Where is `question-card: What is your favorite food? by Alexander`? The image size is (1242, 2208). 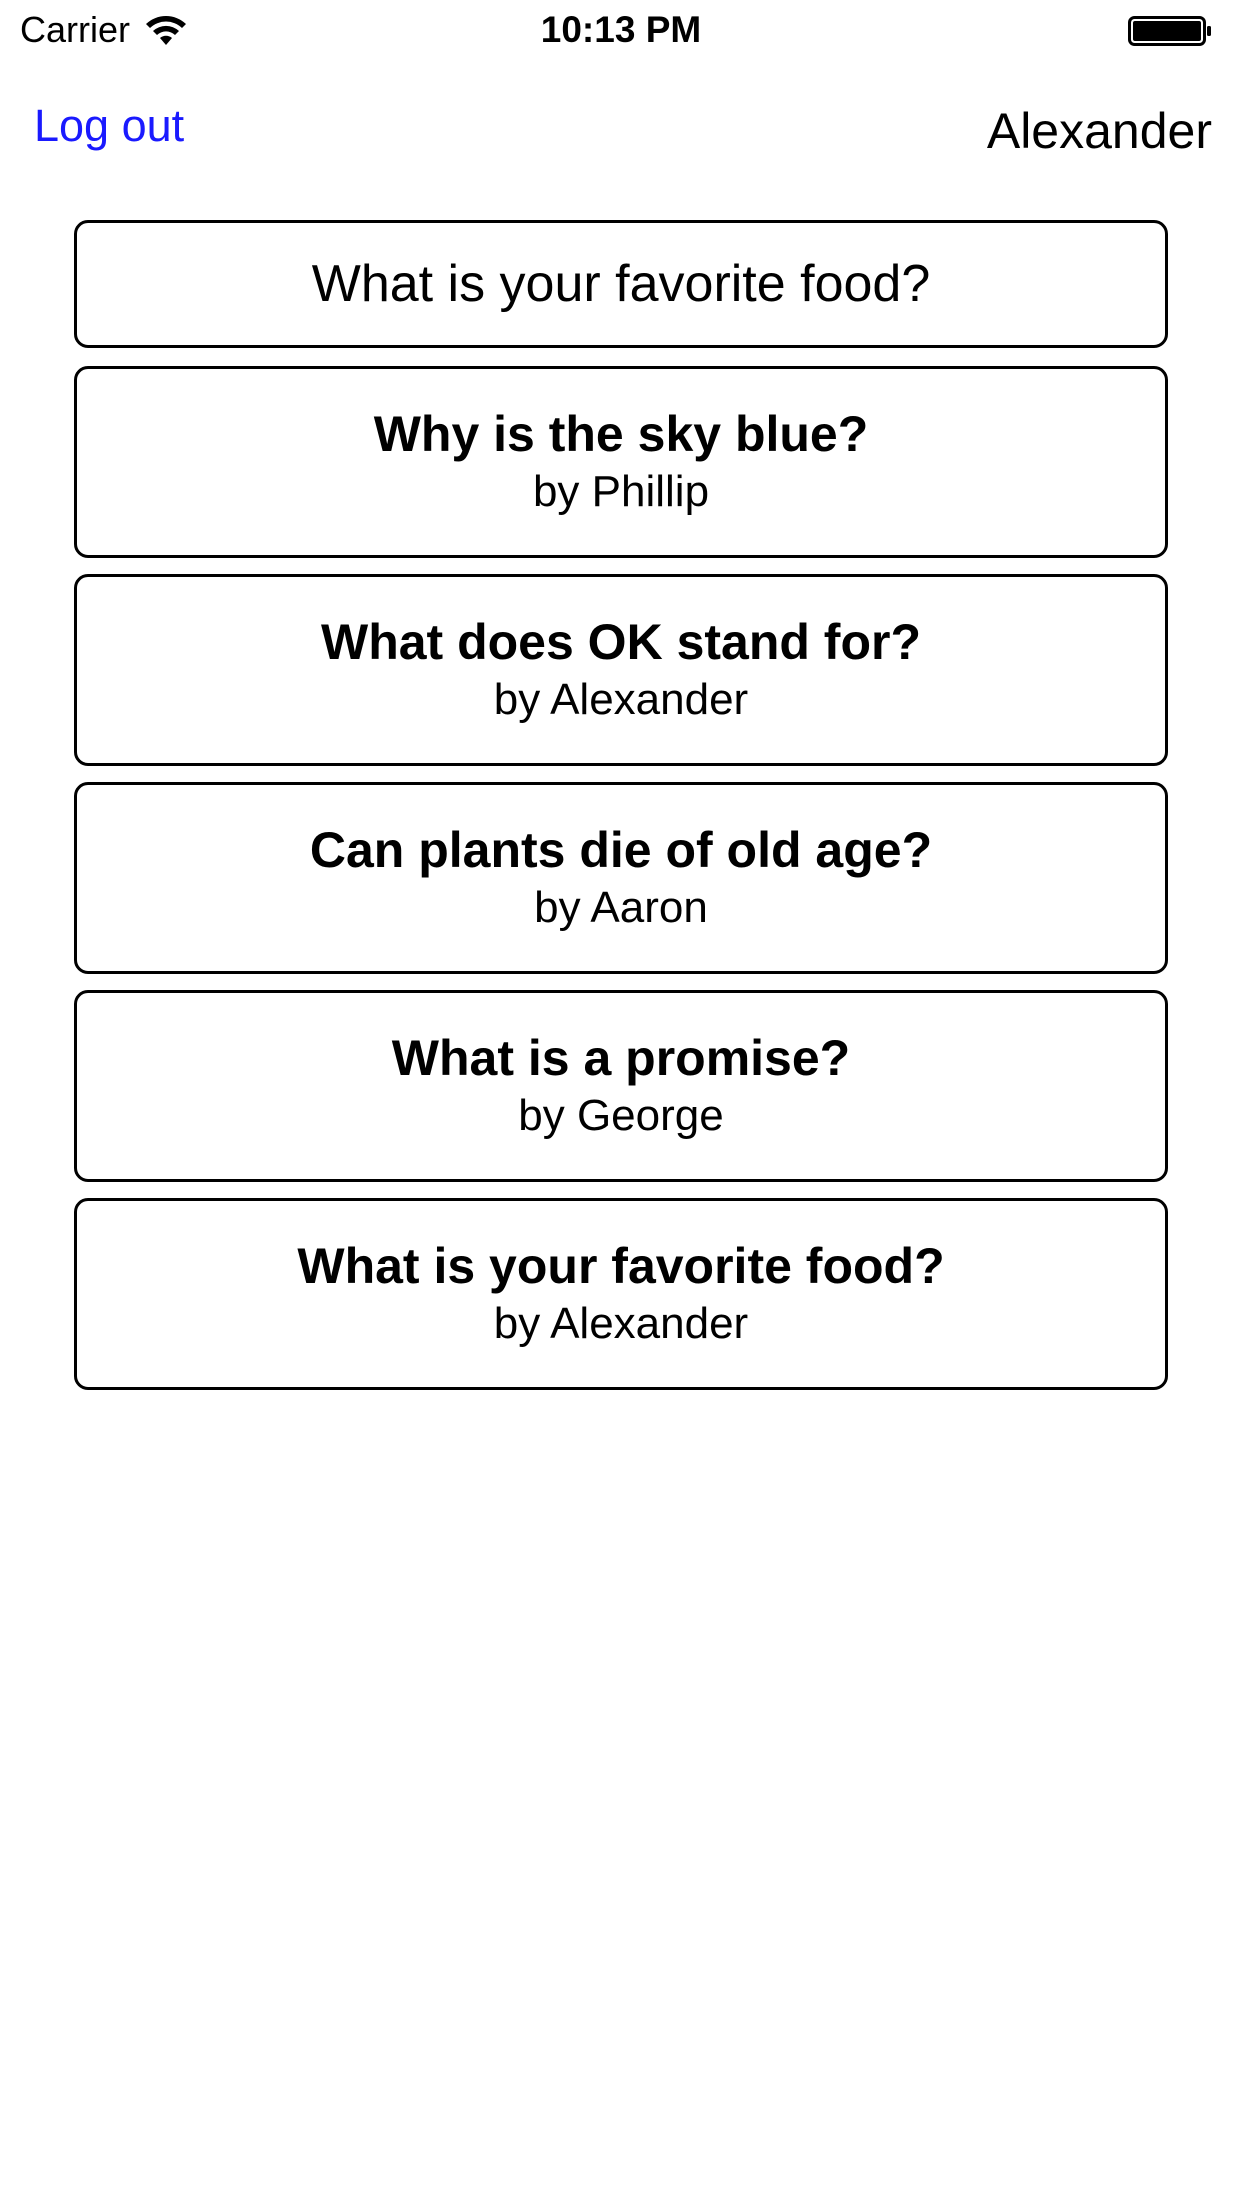
question-card: What is your favorite food? by Alexander is located at coordinates (621, 1294).